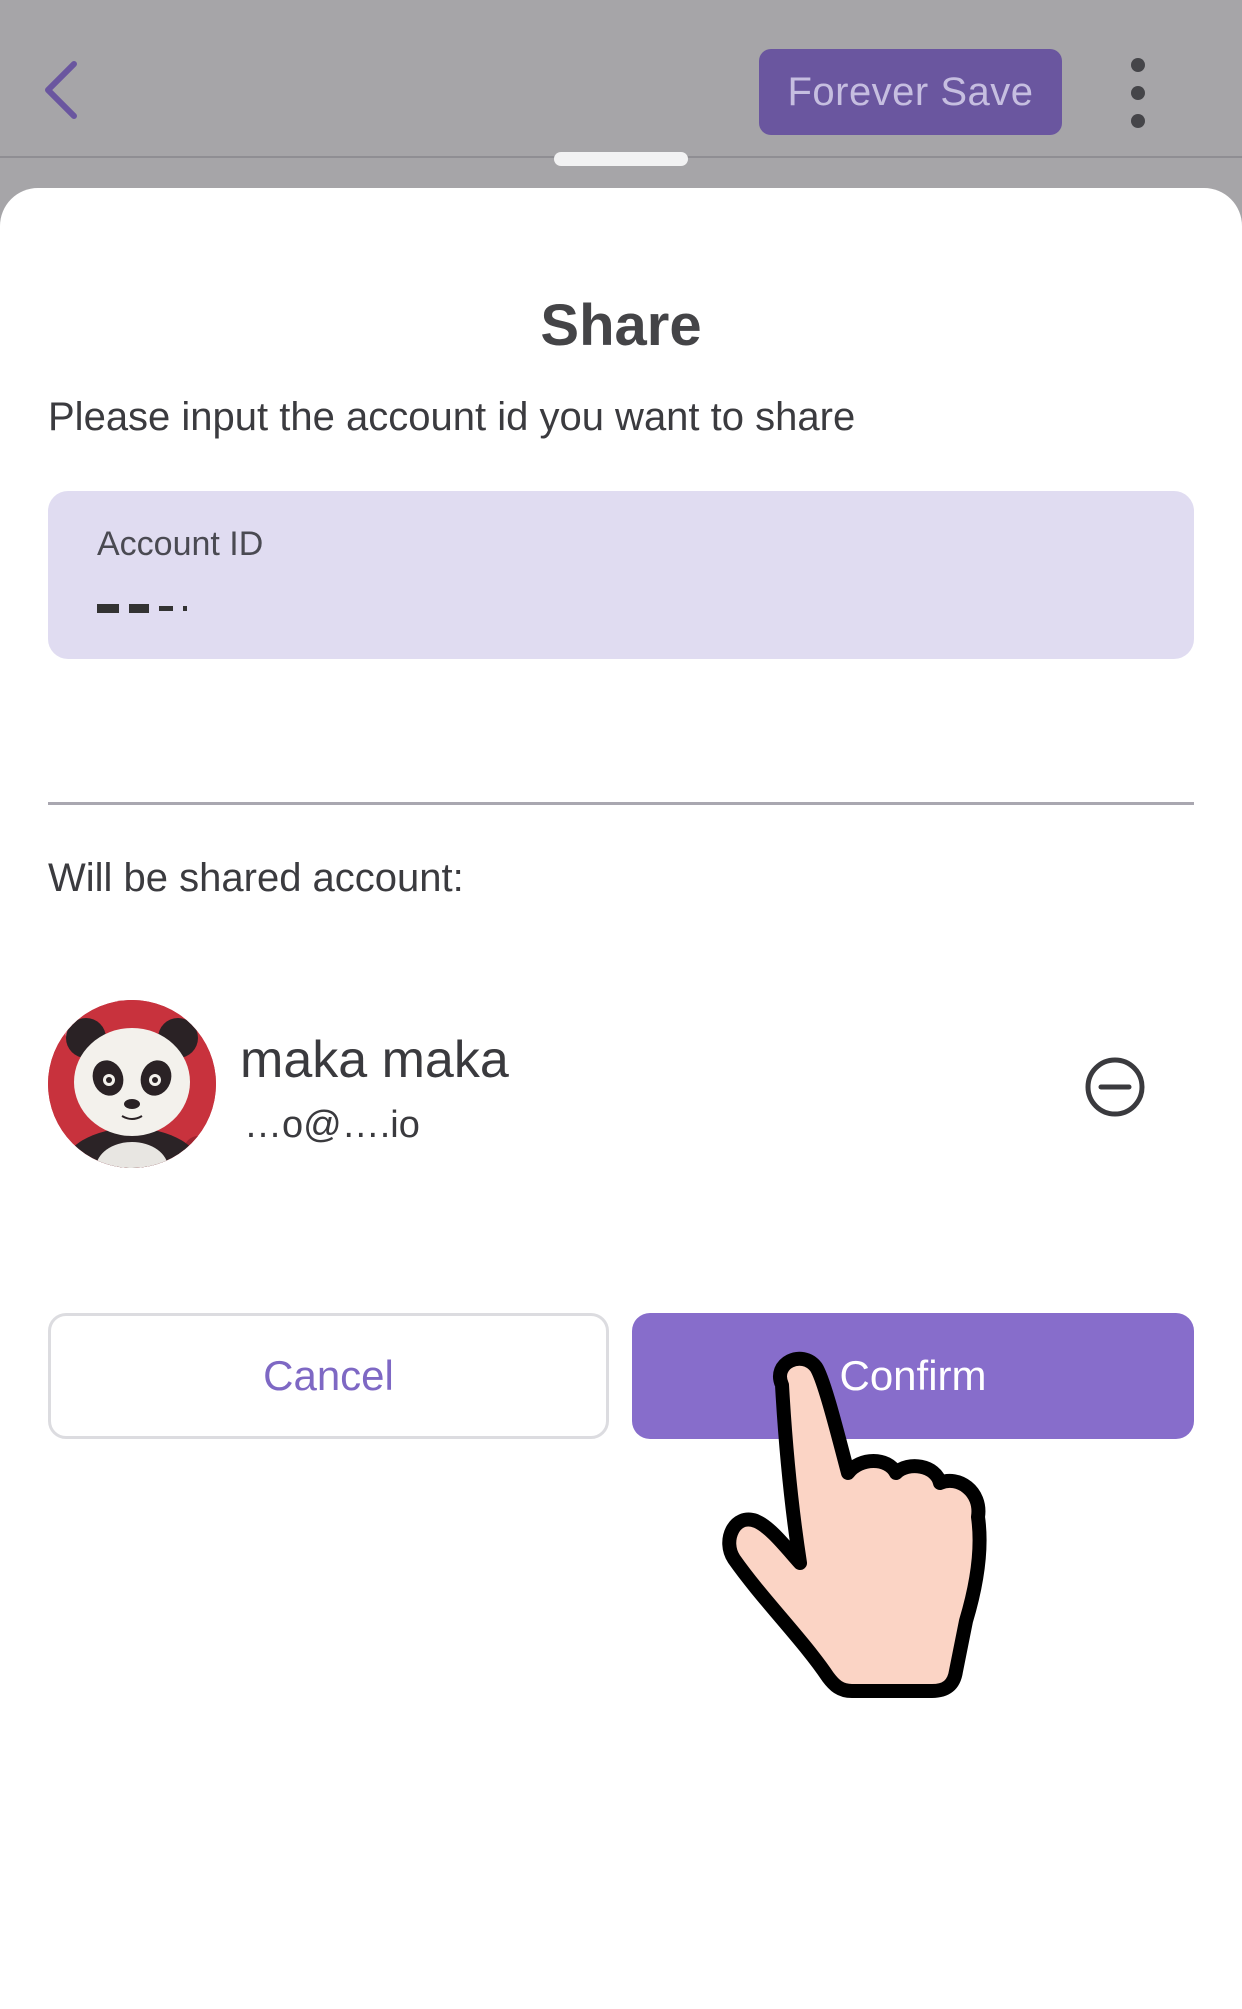  Describe the element at coordinates (1138, 93) in the screenshot. I see `more-options-button` at that location.